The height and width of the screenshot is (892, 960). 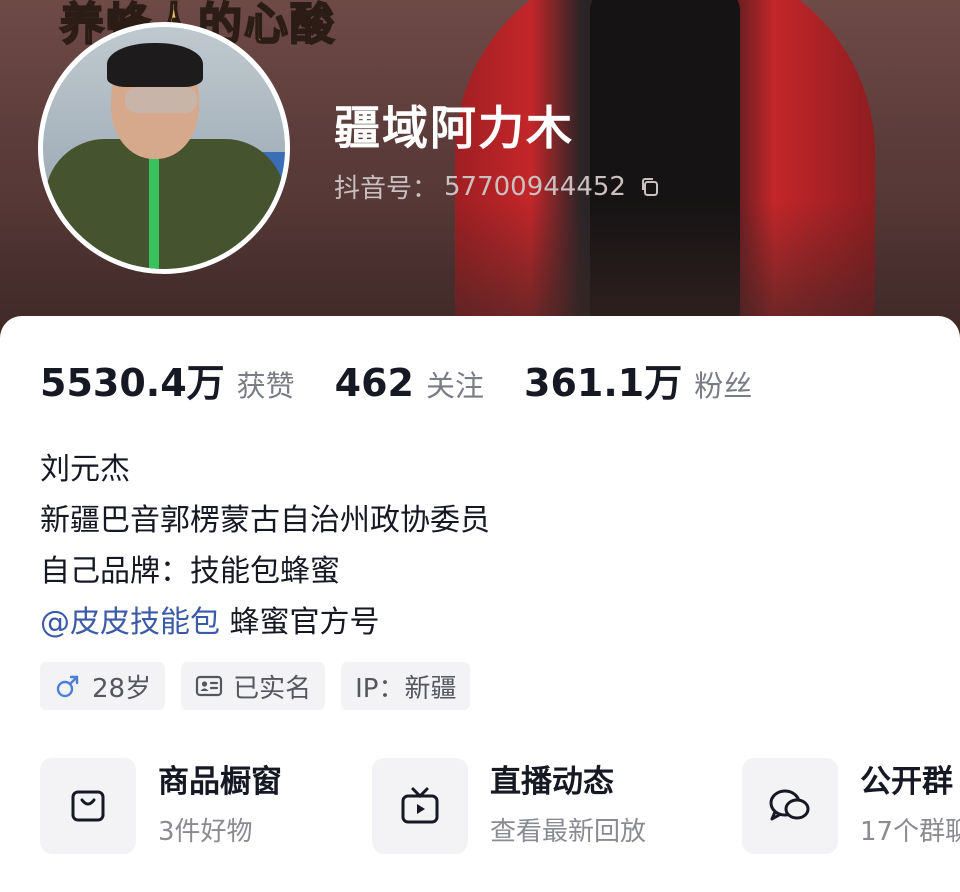 What do you see at coordinates (910, 806) in the screenshot?
I see `service-group-text: 公开群 17个群聊` at bounding box center [910, 806].